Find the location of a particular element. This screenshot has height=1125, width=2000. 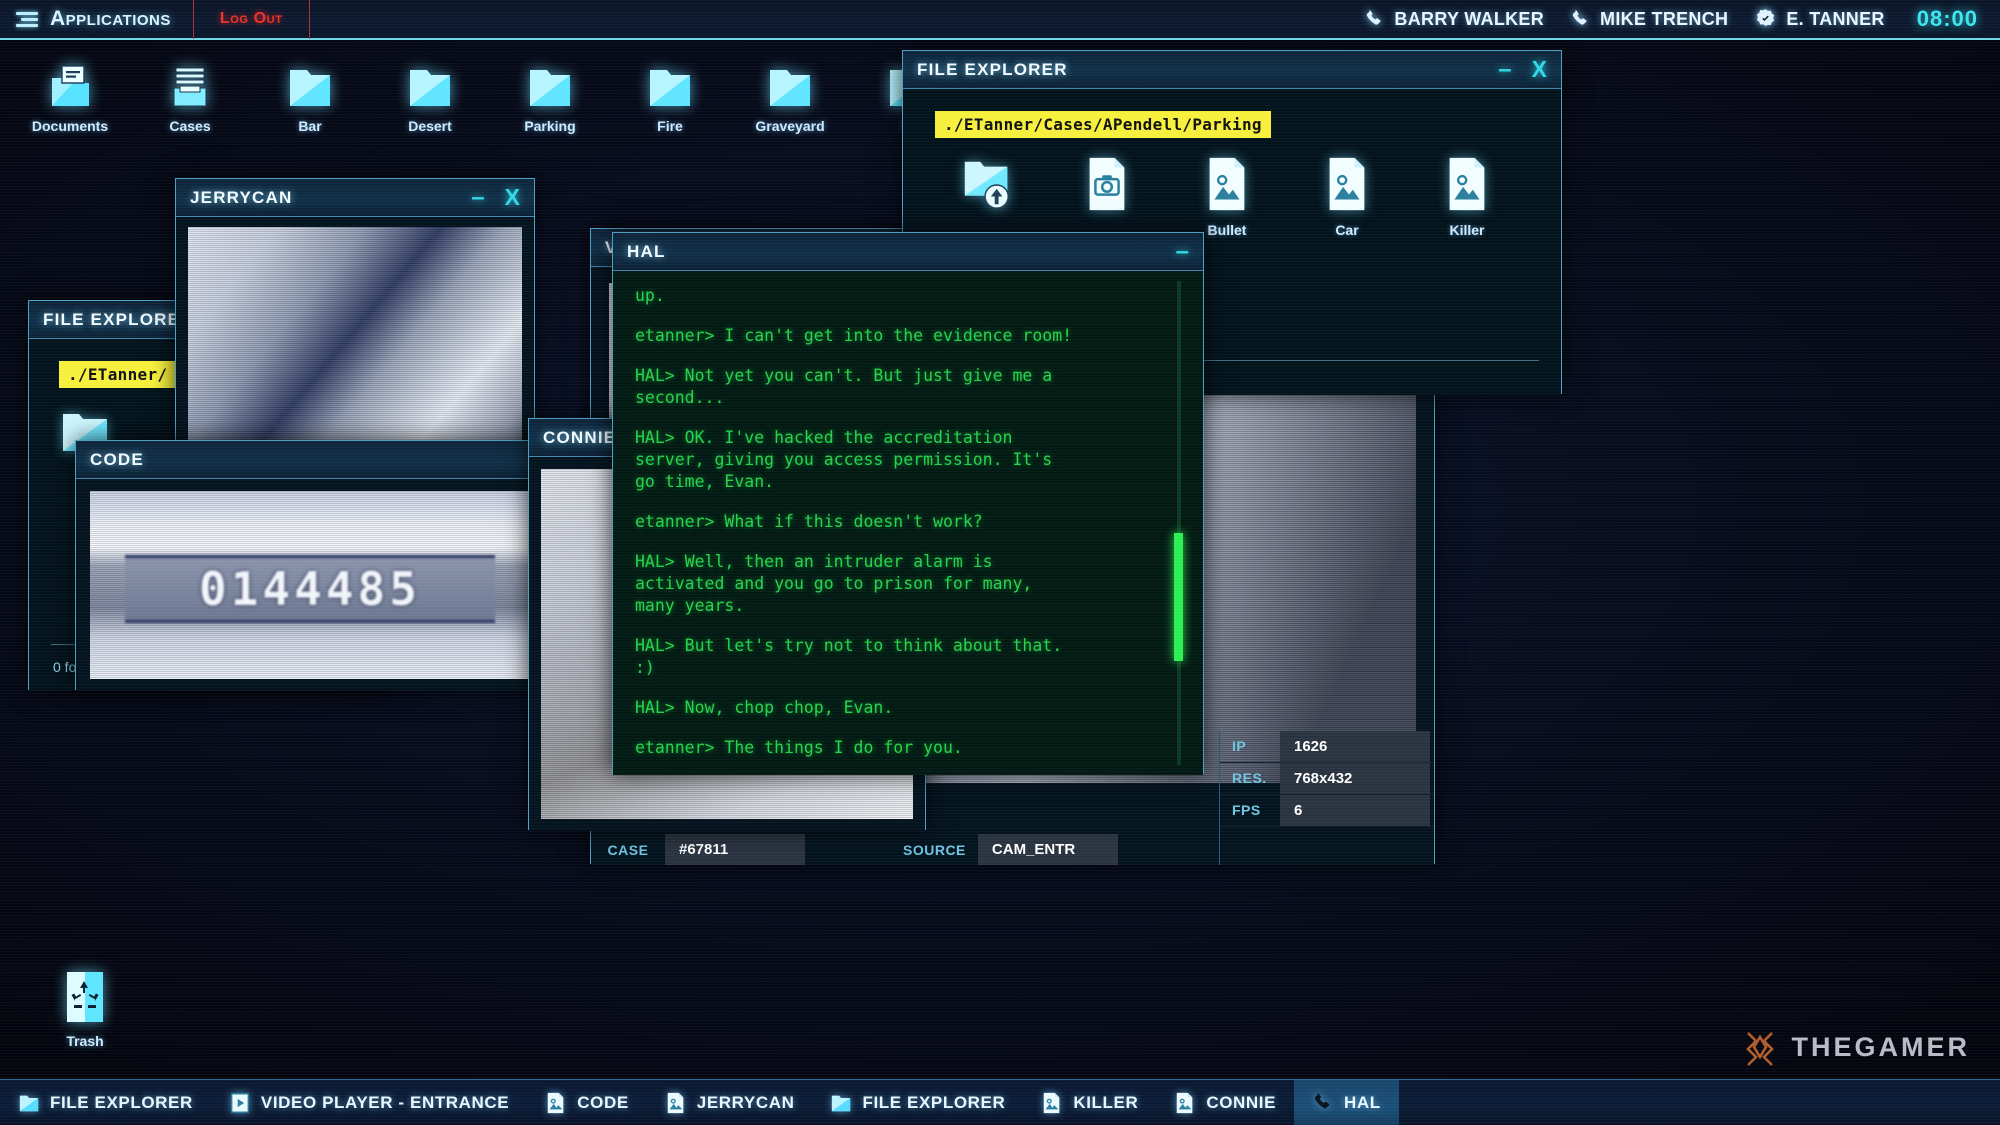

file-label: Killer is located at coordinates (1467, 230).